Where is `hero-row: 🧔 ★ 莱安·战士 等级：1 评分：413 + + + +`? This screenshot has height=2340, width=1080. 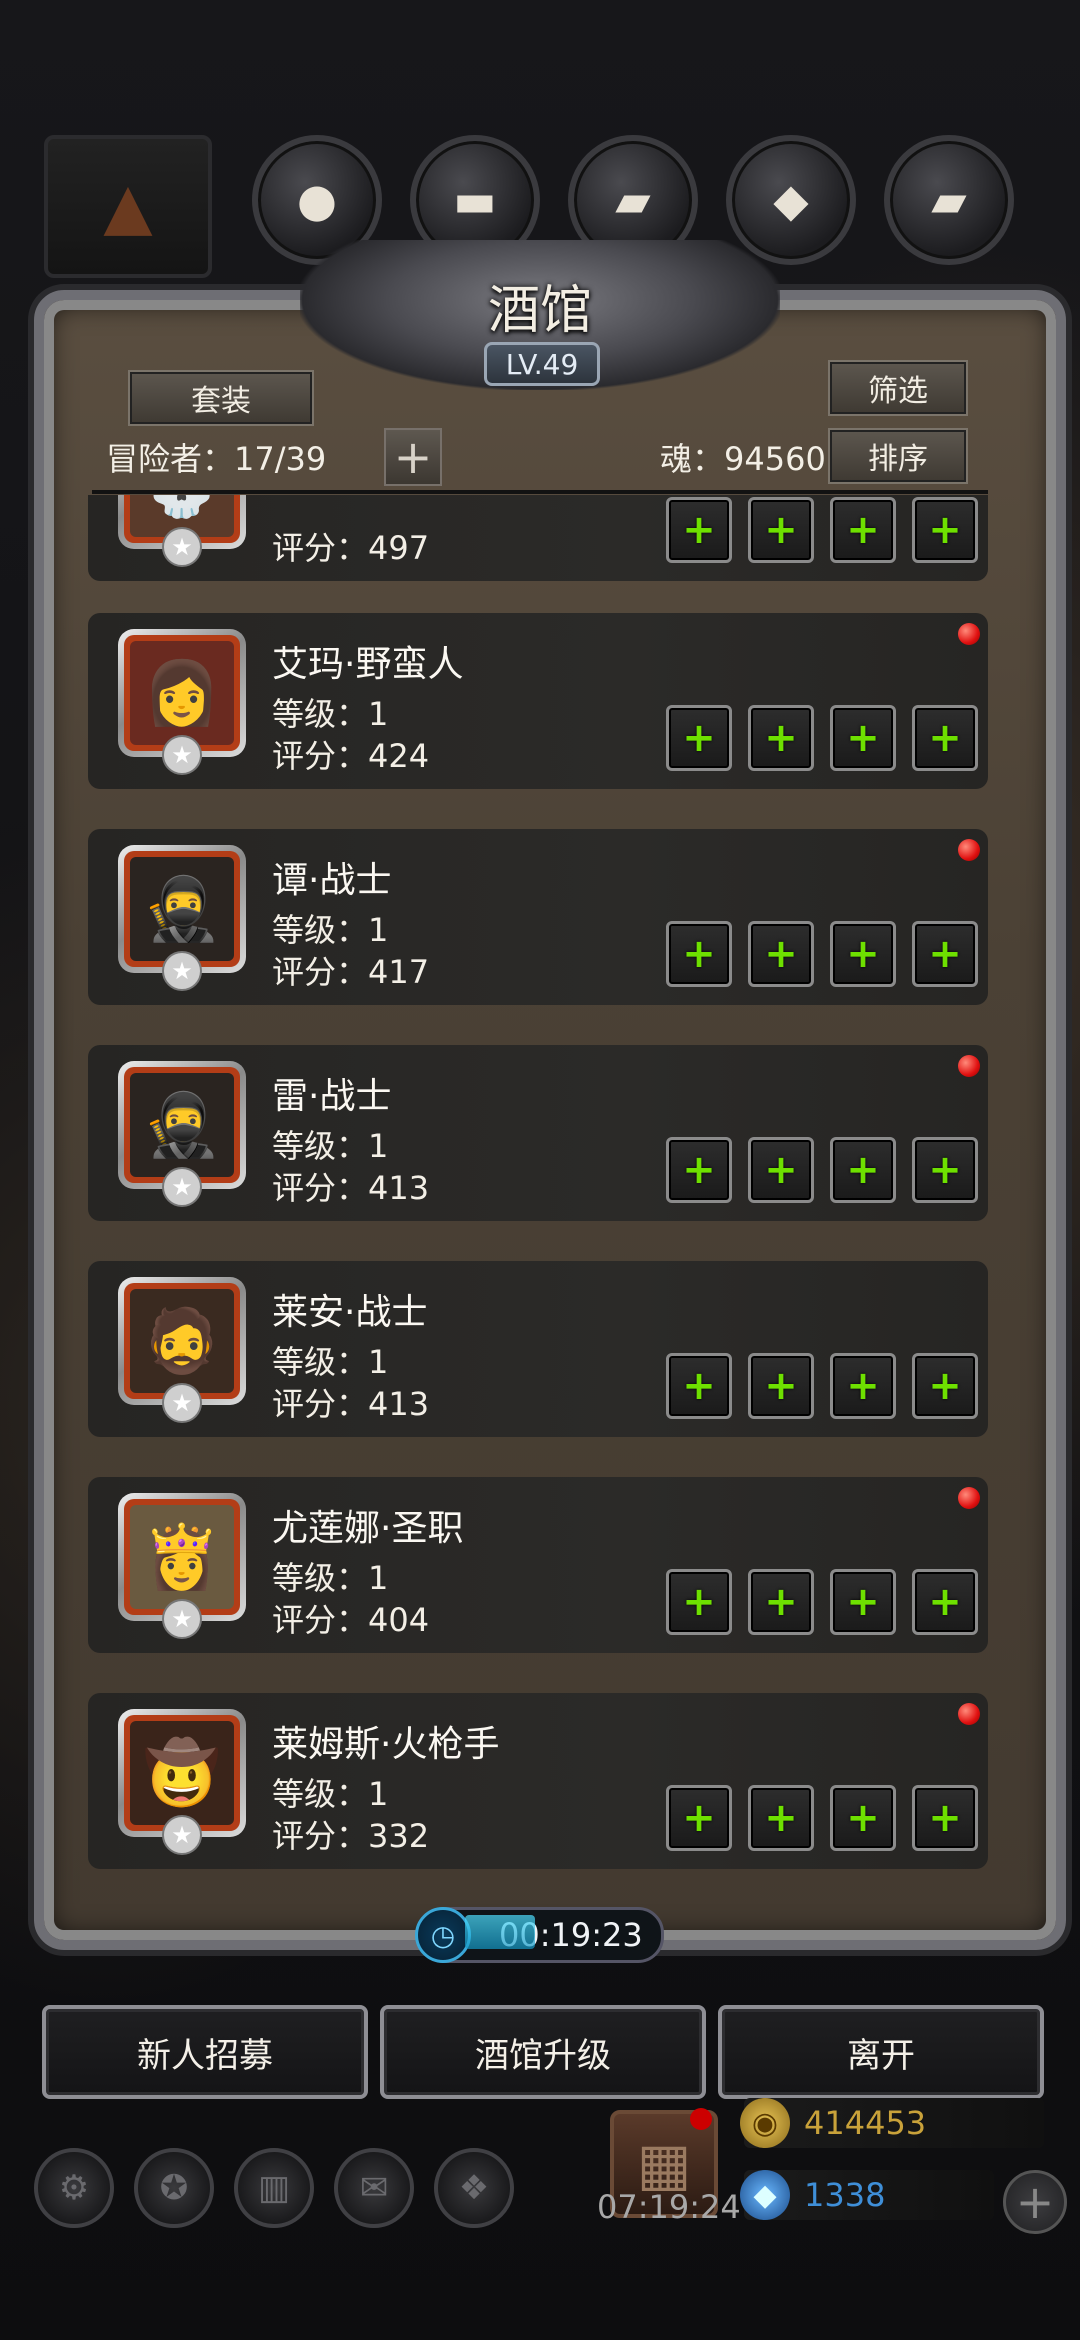 hero-row: 🧔 ★ 莱安·战士 等级：1 评分：413 + + + + is located at coordinates (538, 1349).